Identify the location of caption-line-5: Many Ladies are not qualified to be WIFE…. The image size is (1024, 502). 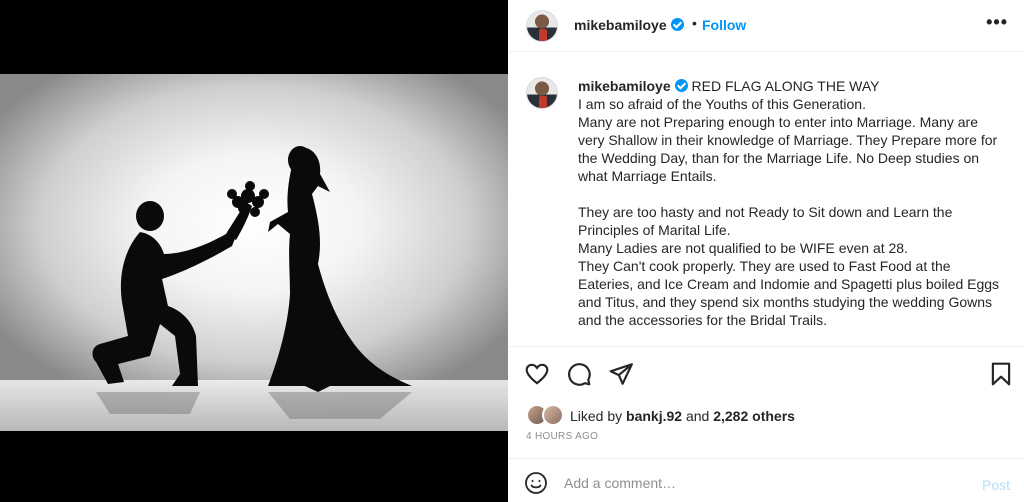
(743, 248).